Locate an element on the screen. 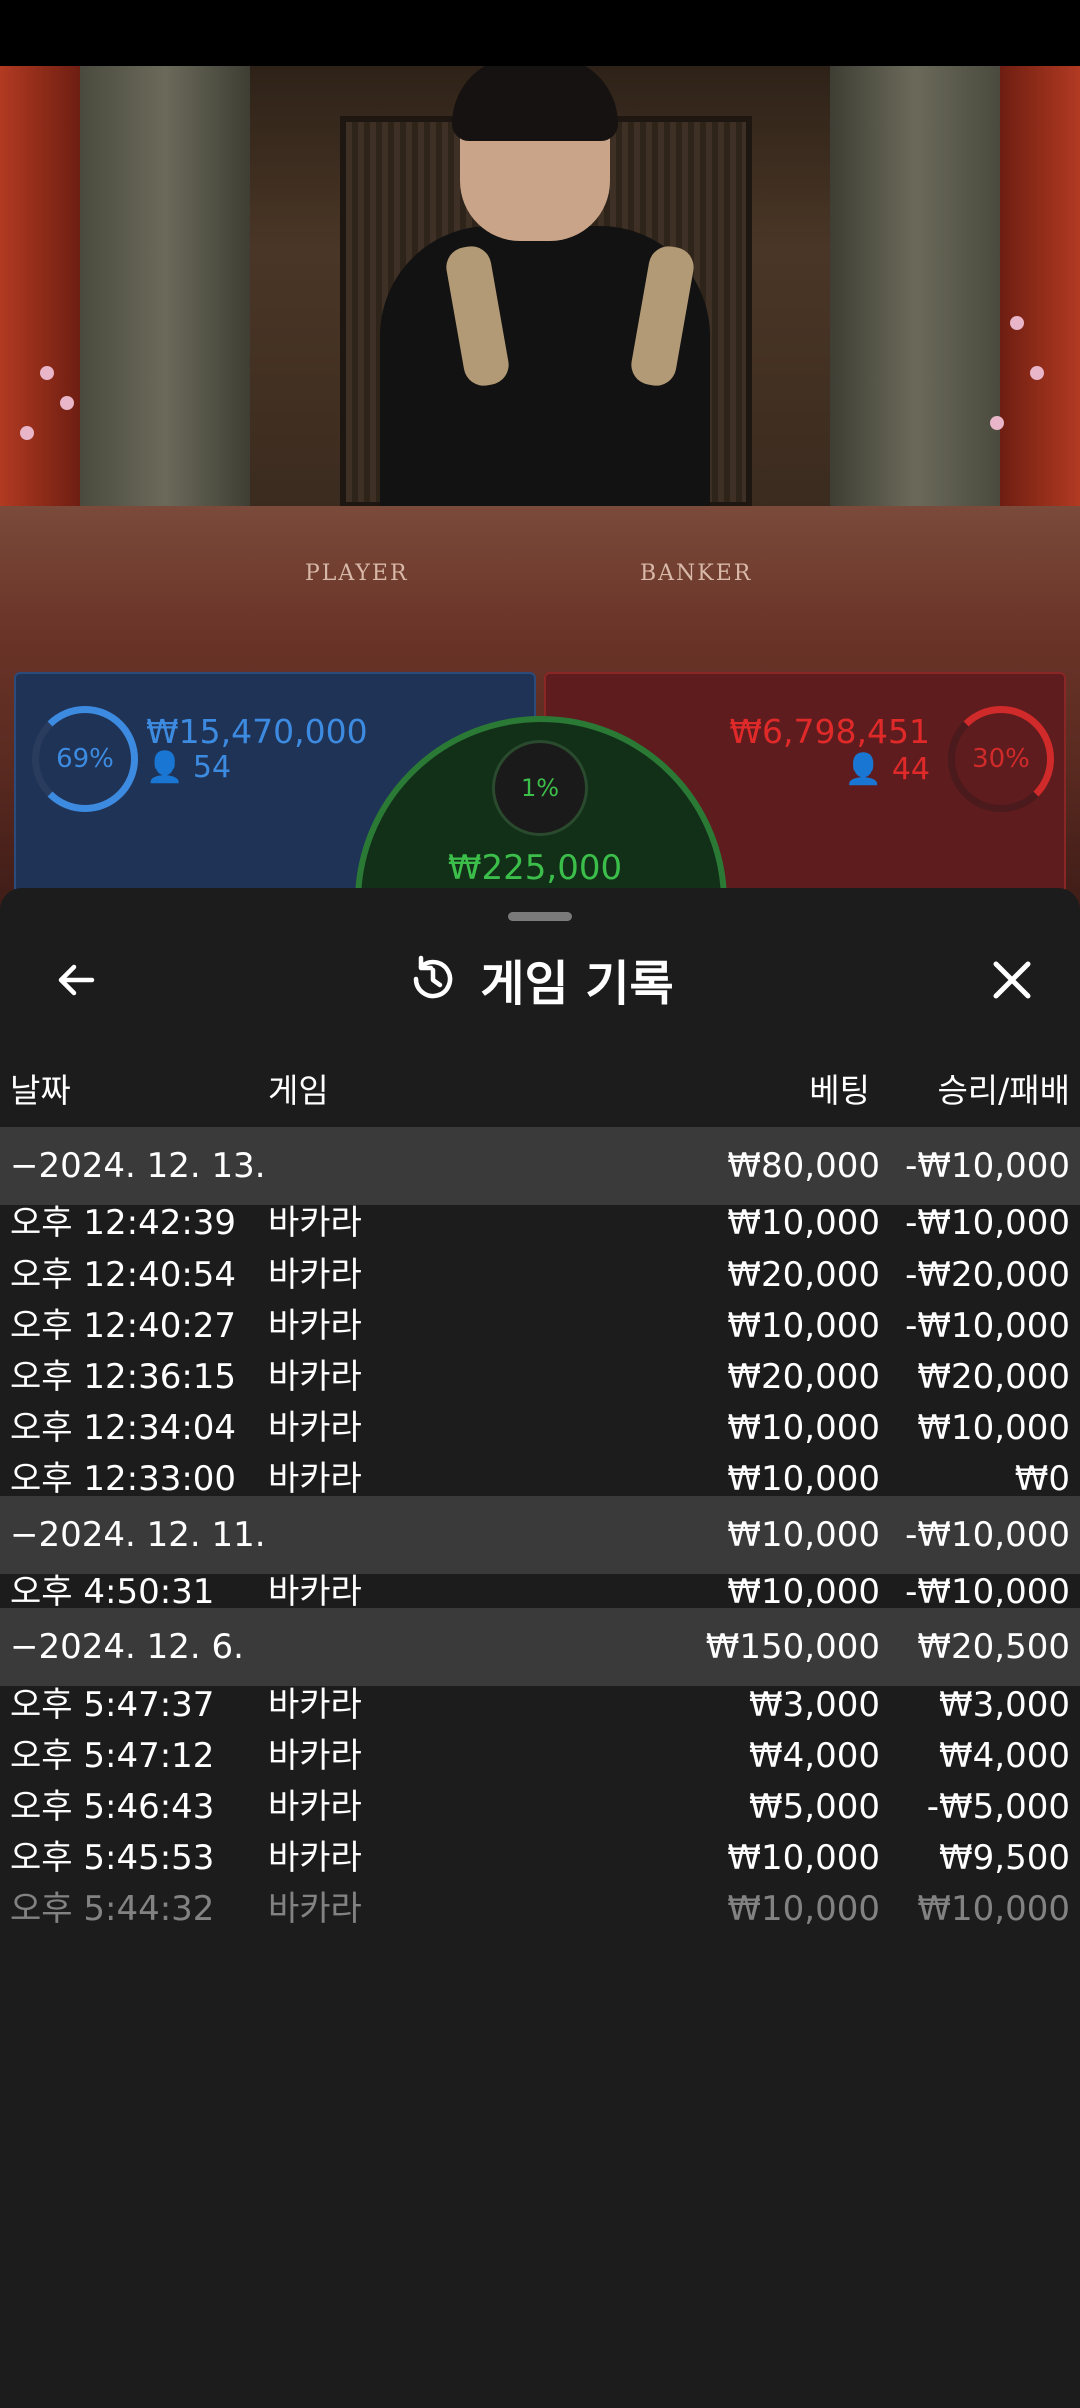  history-icon is located at coordinates (433, 977).